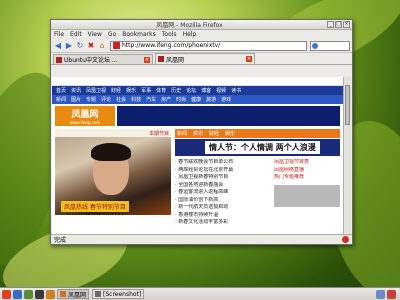 The image size is (400, 300). What do you see at coordinates (222, 208) in the screenshot?
I see `news-link: 新一代航天员选拔启动` at bounding box center [222, 208].